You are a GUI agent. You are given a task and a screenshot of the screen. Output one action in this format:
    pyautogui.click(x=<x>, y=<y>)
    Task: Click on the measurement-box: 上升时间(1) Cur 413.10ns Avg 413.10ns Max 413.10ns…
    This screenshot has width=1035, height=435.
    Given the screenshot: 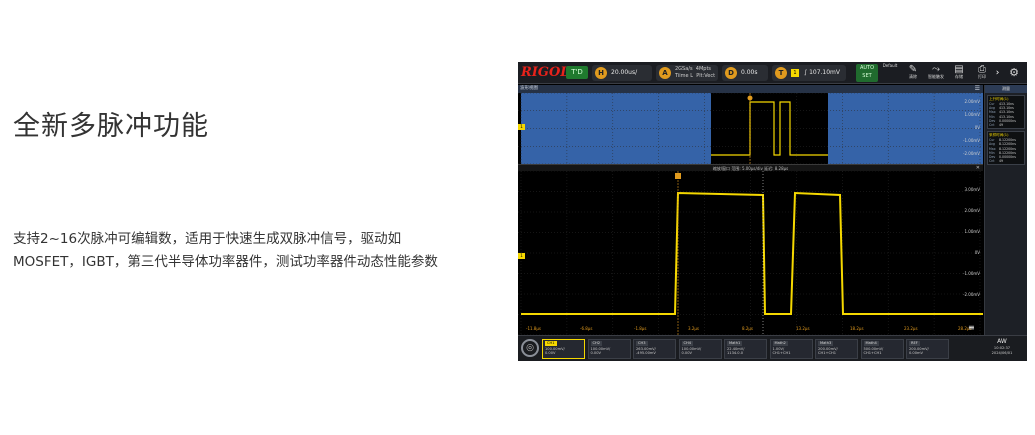 What is the action you would take?
    pyautogui.click(x=1006, y=112)
    